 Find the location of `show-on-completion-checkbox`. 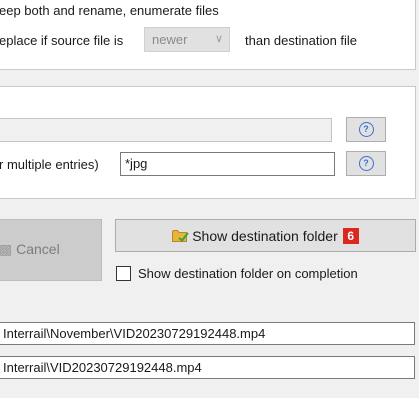

show-on-completion-checkbox is located at coordinates (123, 273).